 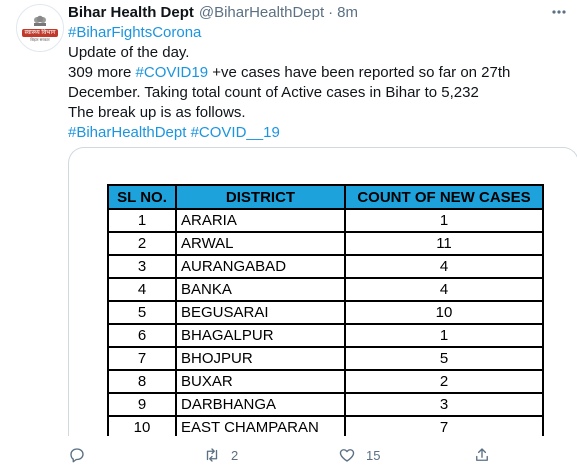 I want to click on hashtag-bihar-health-dept: #BiharHealthDept, so click(x=127, y=132).